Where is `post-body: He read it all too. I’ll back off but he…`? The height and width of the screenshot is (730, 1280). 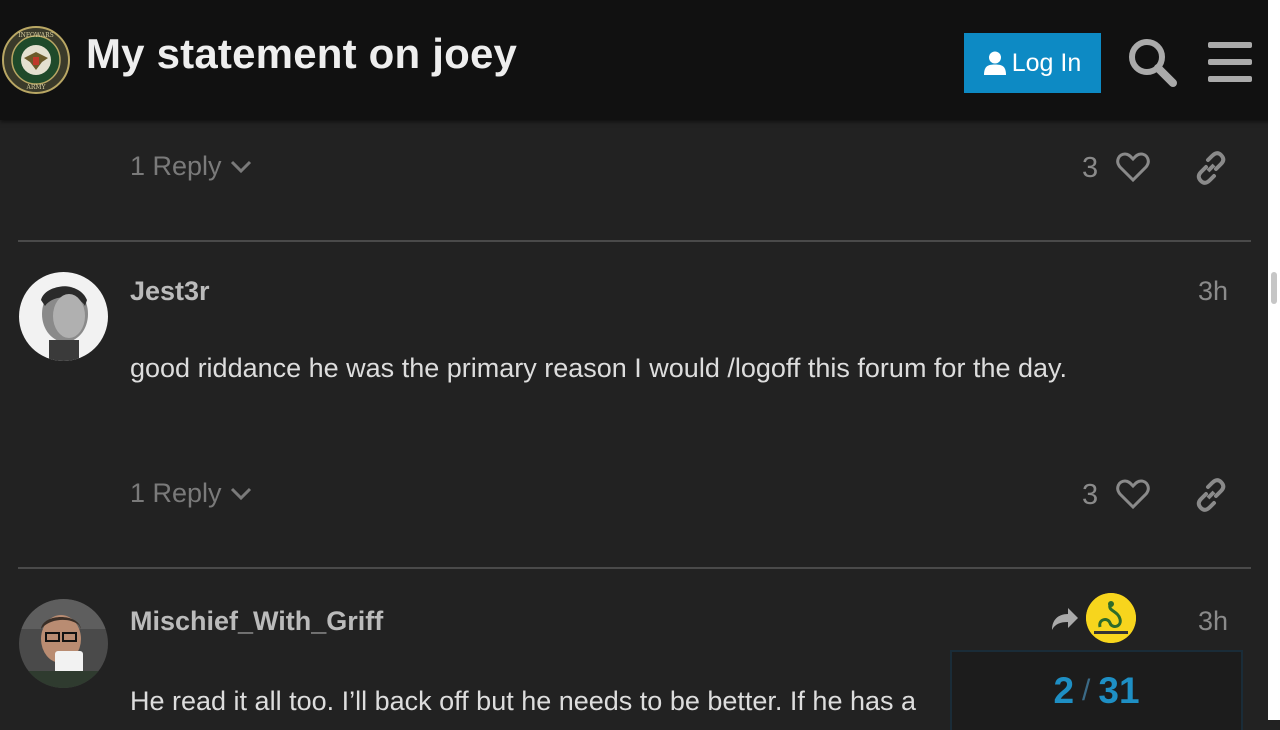 post-body: He read it all too. I’ll back off but he… is located at coordinates (523, 701).